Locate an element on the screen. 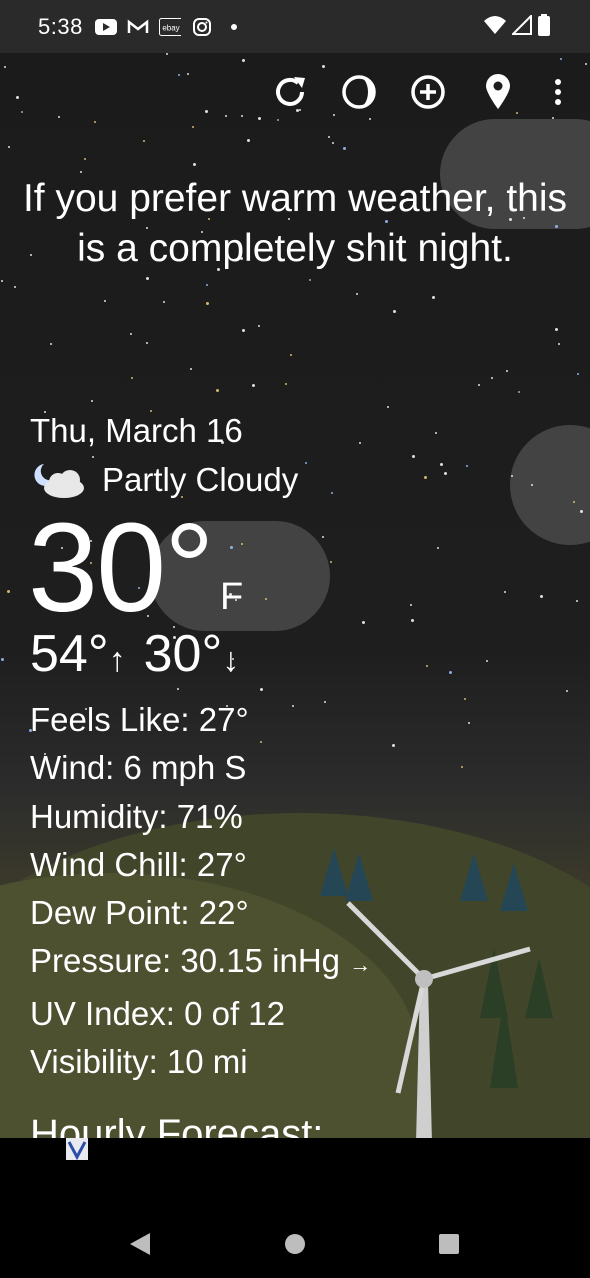  refresh-button is located at coordinates (290, 92).